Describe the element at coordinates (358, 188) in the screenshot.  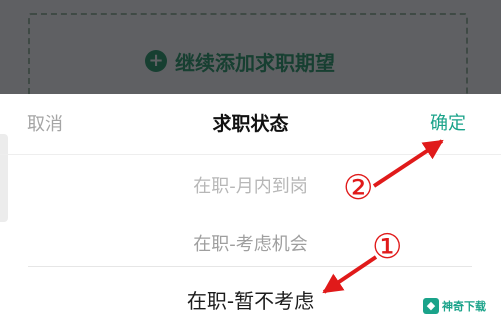
I see `marker-2: ②` at that location.